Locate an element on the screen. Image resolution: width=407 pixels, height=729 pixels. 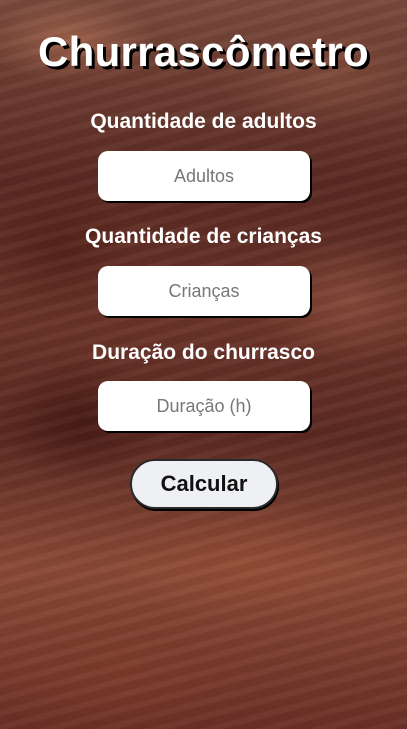
children-label: Quantidade de crianças is located at coordinates (203, 236).